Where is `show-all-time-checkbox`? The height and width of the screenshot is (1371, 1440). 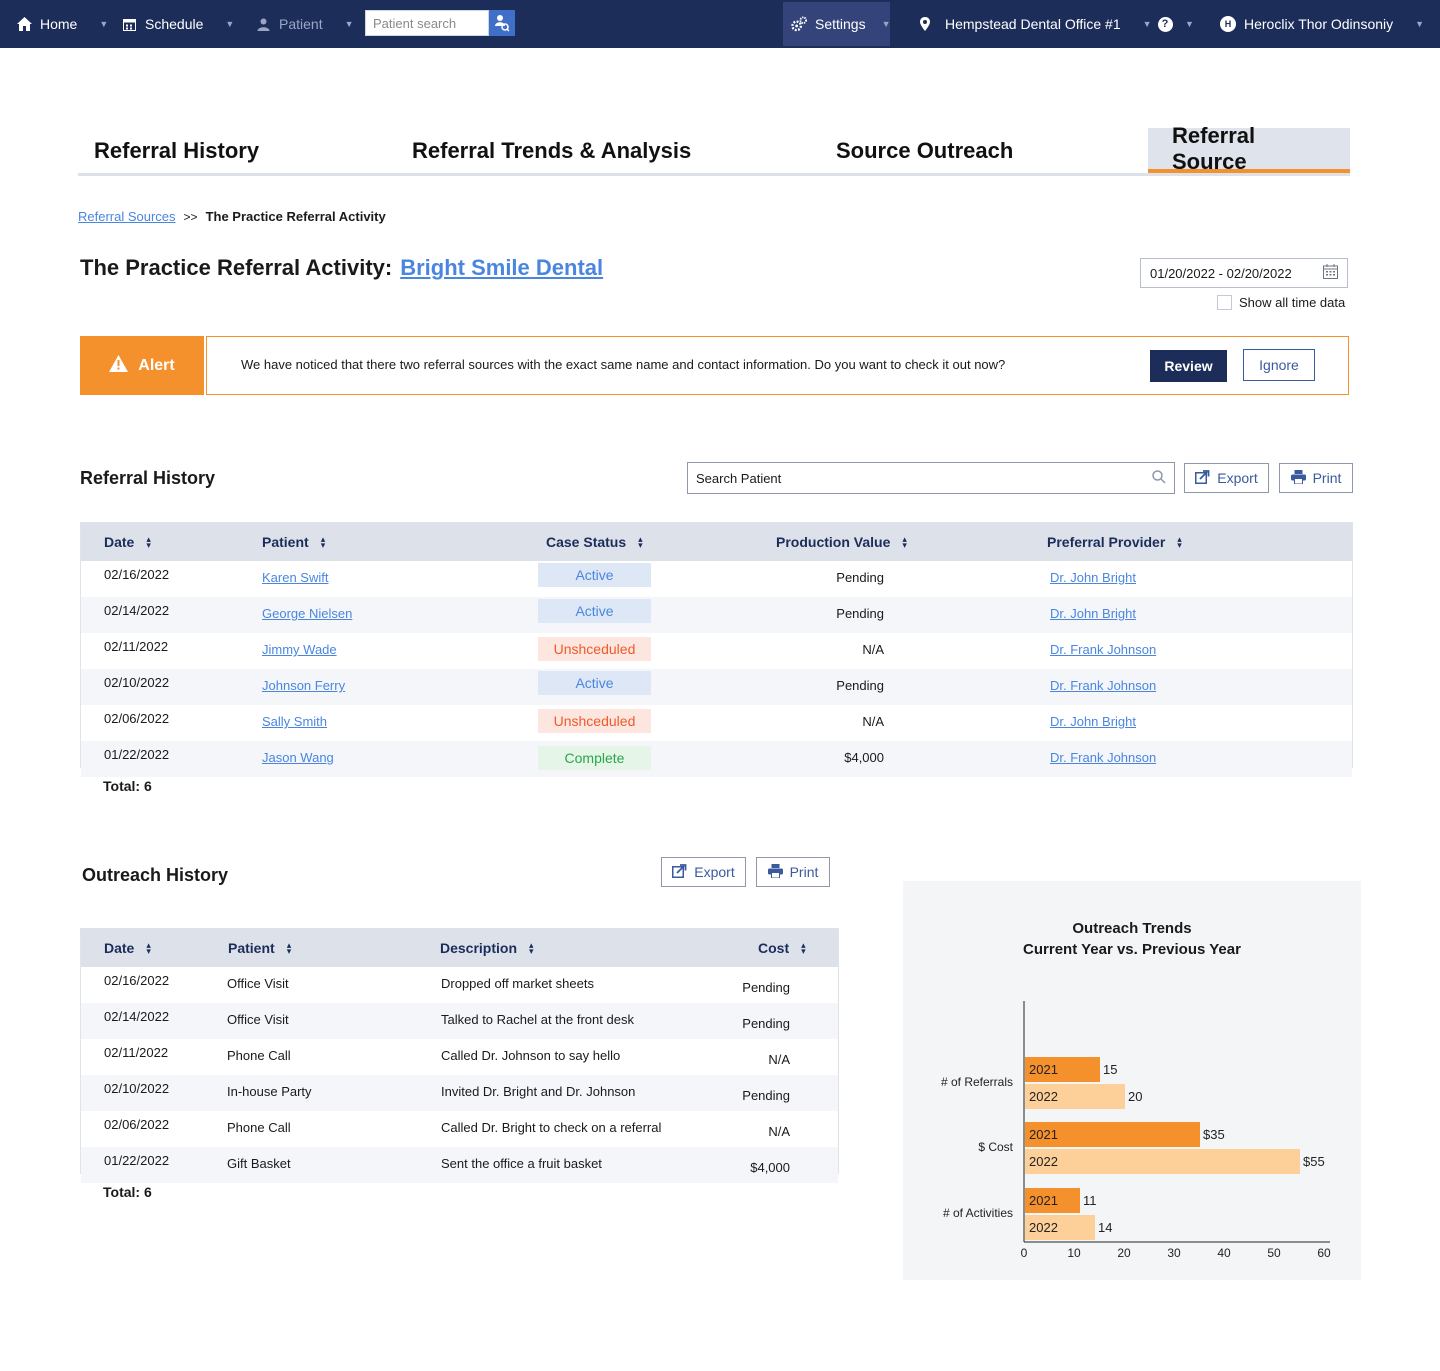 show-all-time-checkbox is located at coordinates (1224, 302).